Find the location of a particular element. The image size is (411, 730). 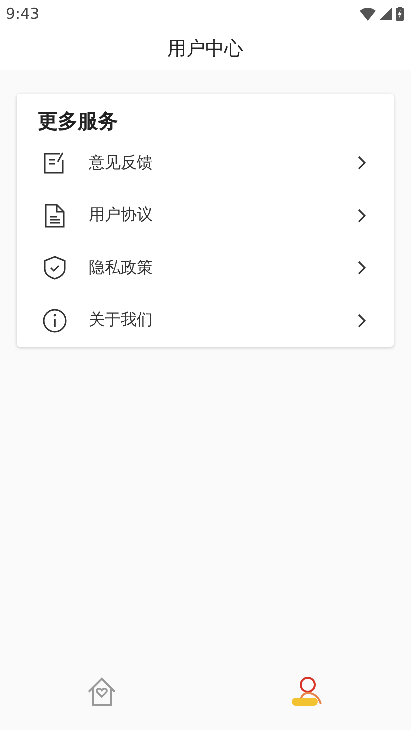

document-icon is located at coordinates (55, 216).